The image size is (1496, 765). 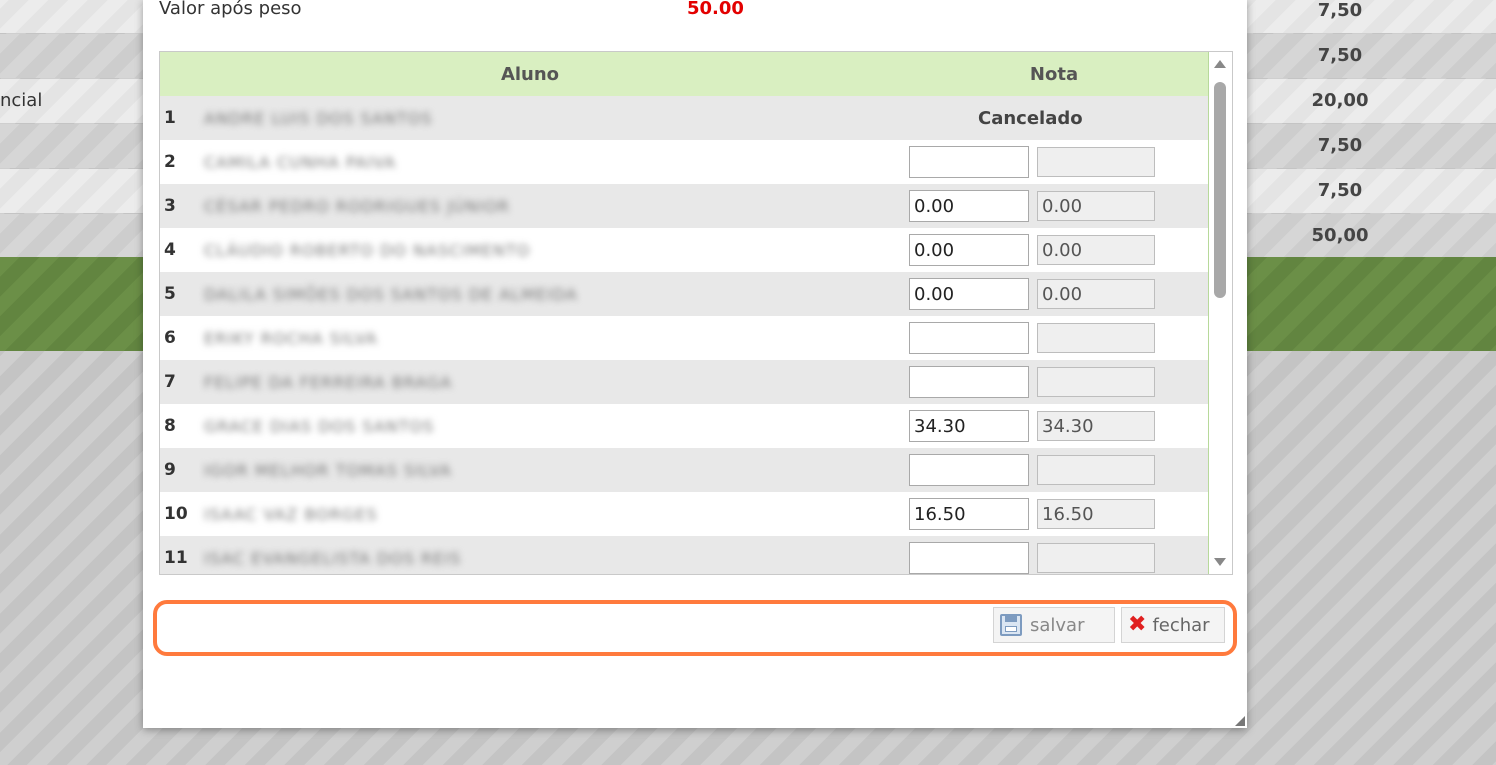 What do you see at coordinates (170, 250) in the screenshot?
I see `row-number: 4` at bounding box center [170, 250].